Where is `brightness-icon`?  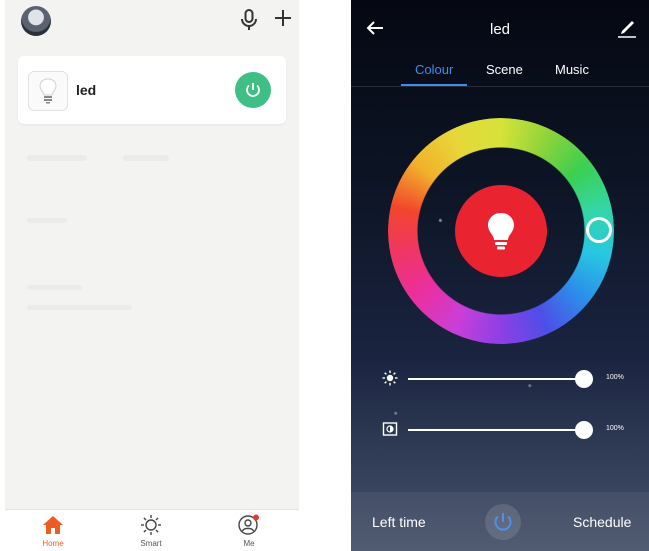
brightness-icon is located at coordinates (390, 378).